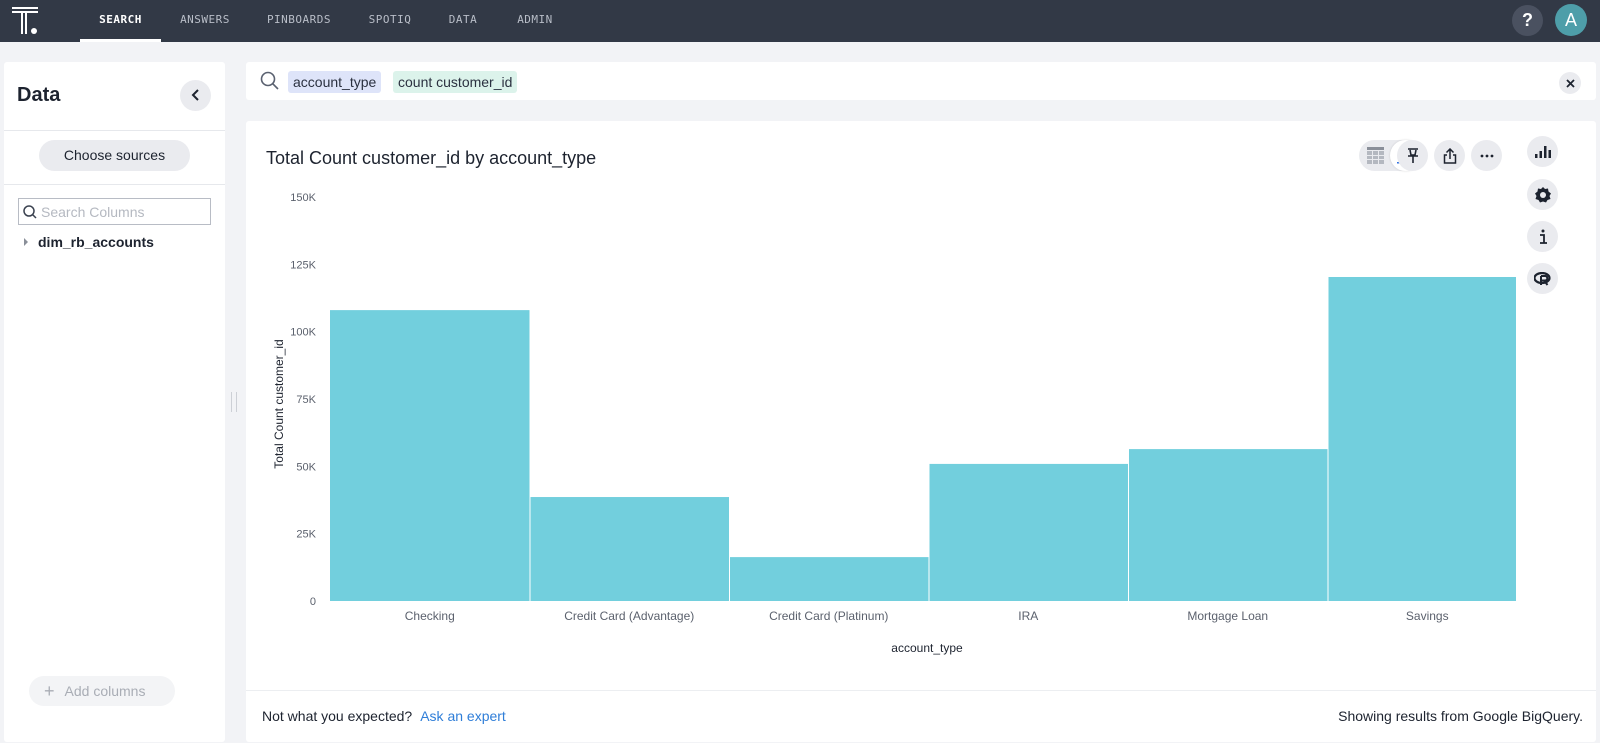  I want to click on help-button: ?, so click(1527, 20).